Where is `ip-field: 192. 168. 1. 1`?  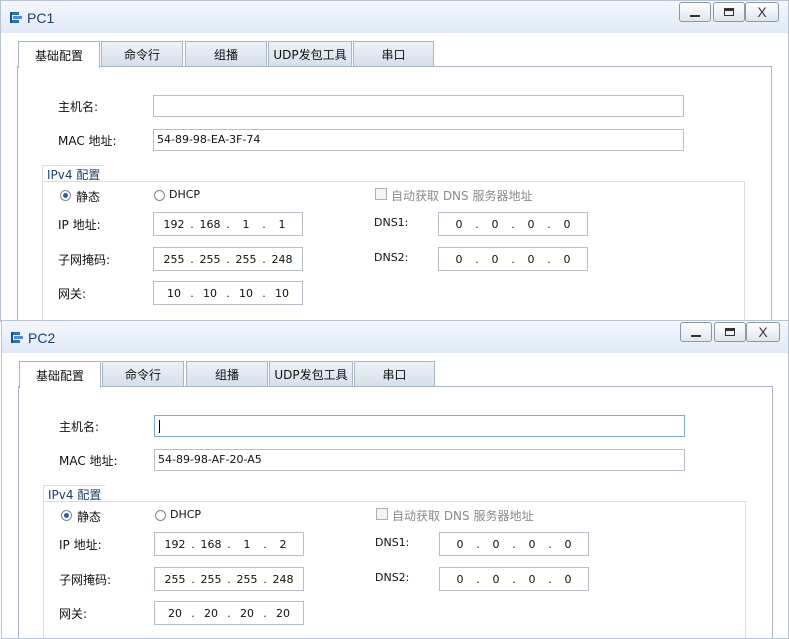
ip-field: 192. 168. 1. 1 is located at coordinates (228, 224).